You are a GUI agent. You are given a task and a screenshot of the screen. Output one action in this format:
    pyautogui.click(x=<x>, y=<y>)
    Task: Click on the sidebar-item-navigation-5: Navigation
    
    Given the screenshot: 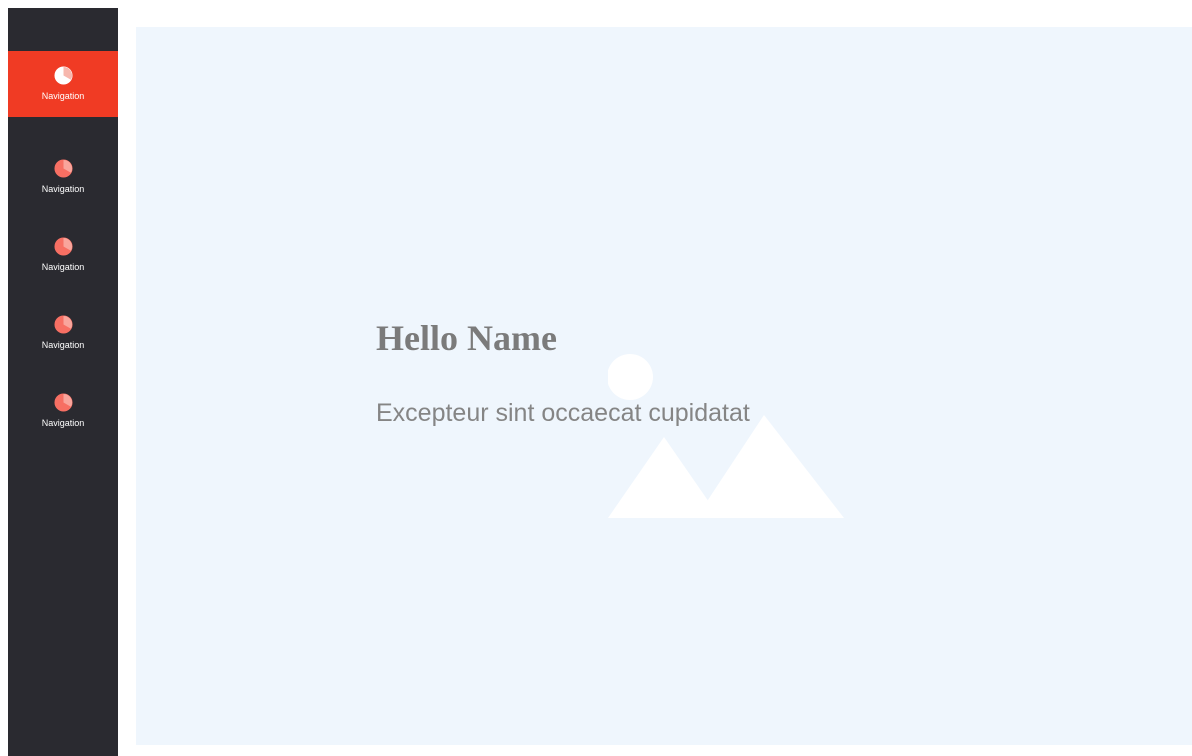 What is the action you would take?
    pyautogui.click(x=63, y=411)
    